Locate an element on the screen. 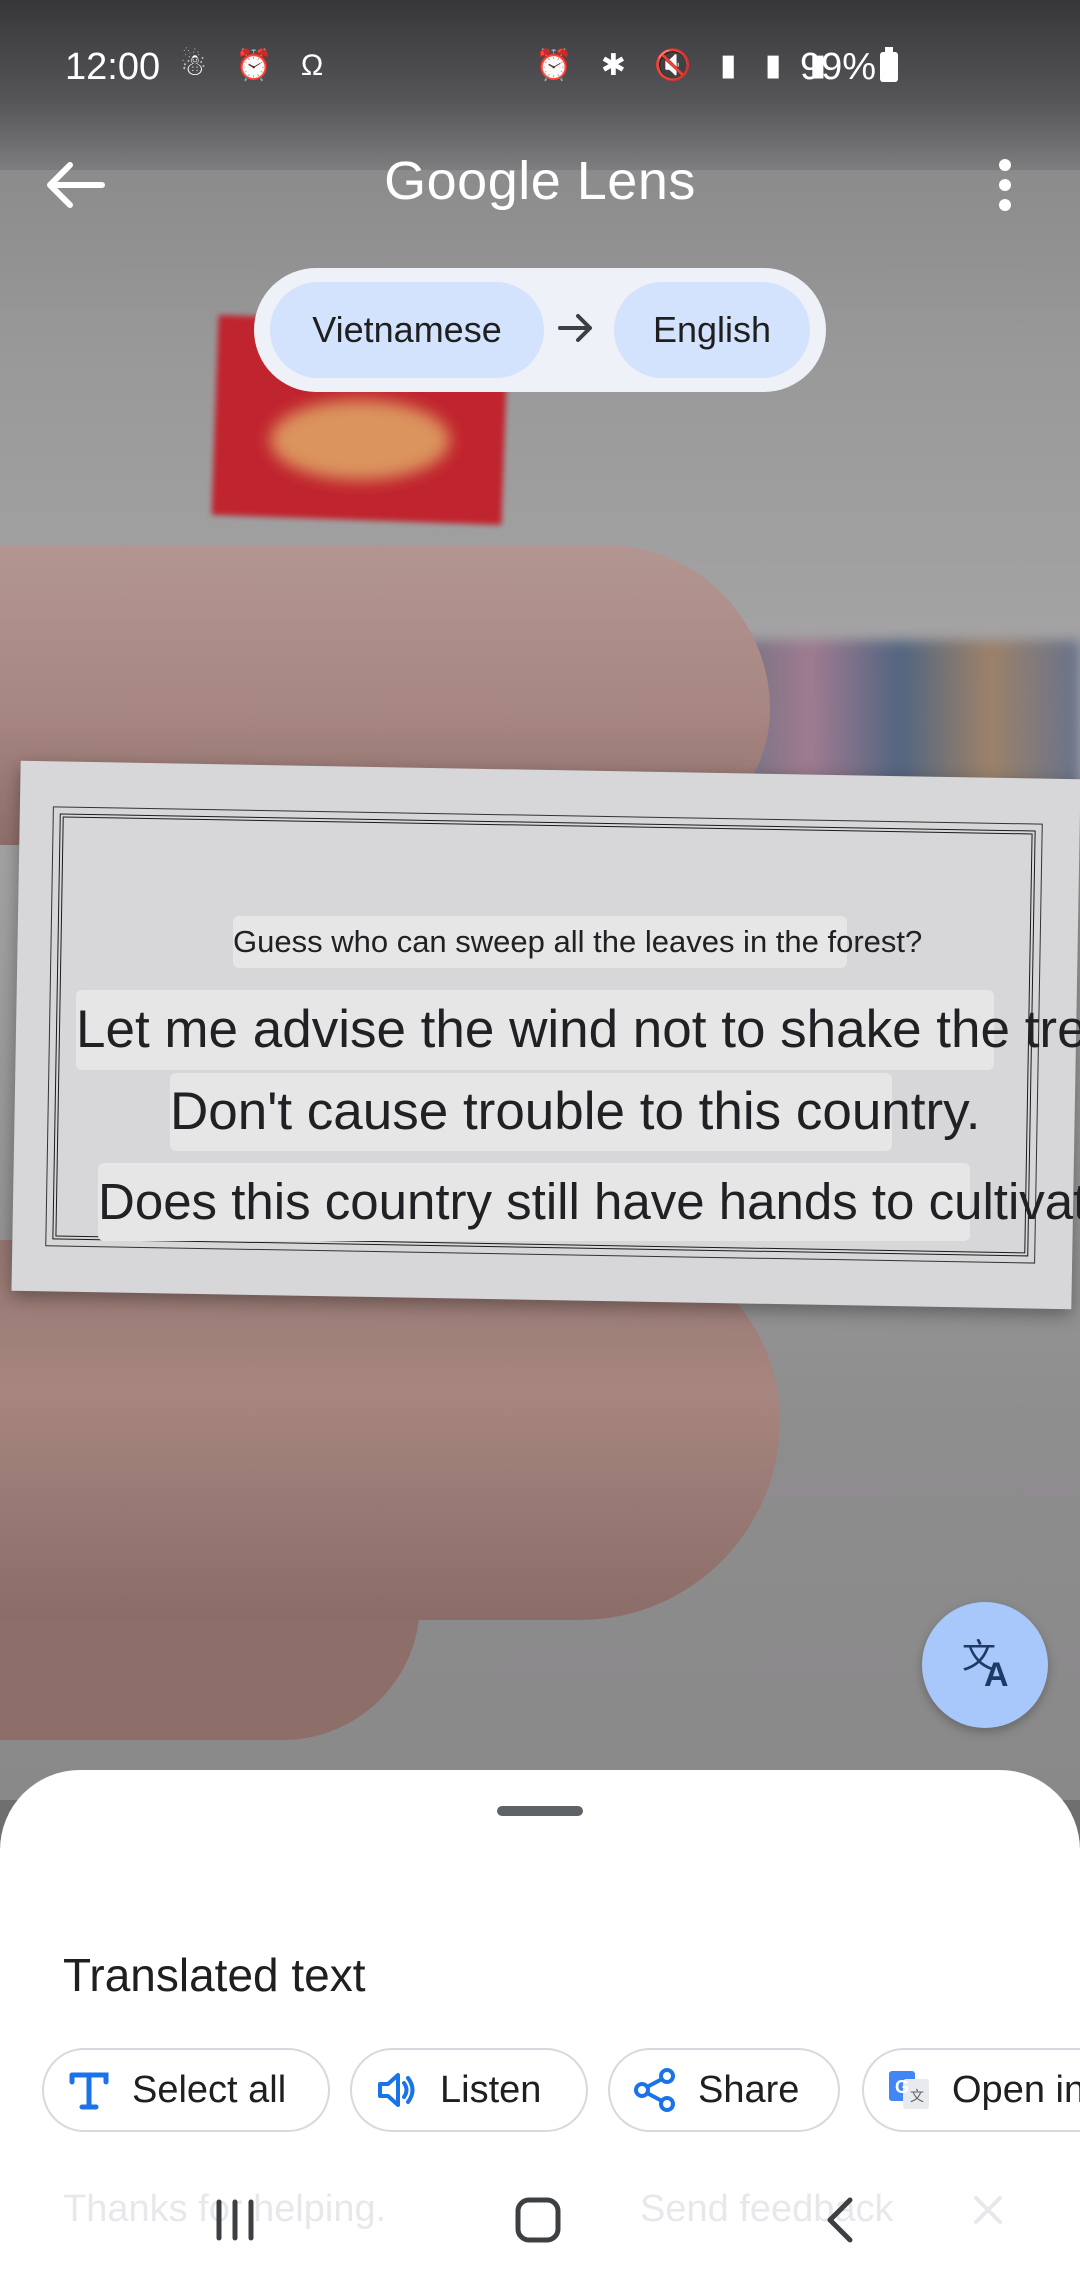 Image resolution: width=1080 pixels, height=2280 pixels. more-options-button is located at coordinates (1005, 185).